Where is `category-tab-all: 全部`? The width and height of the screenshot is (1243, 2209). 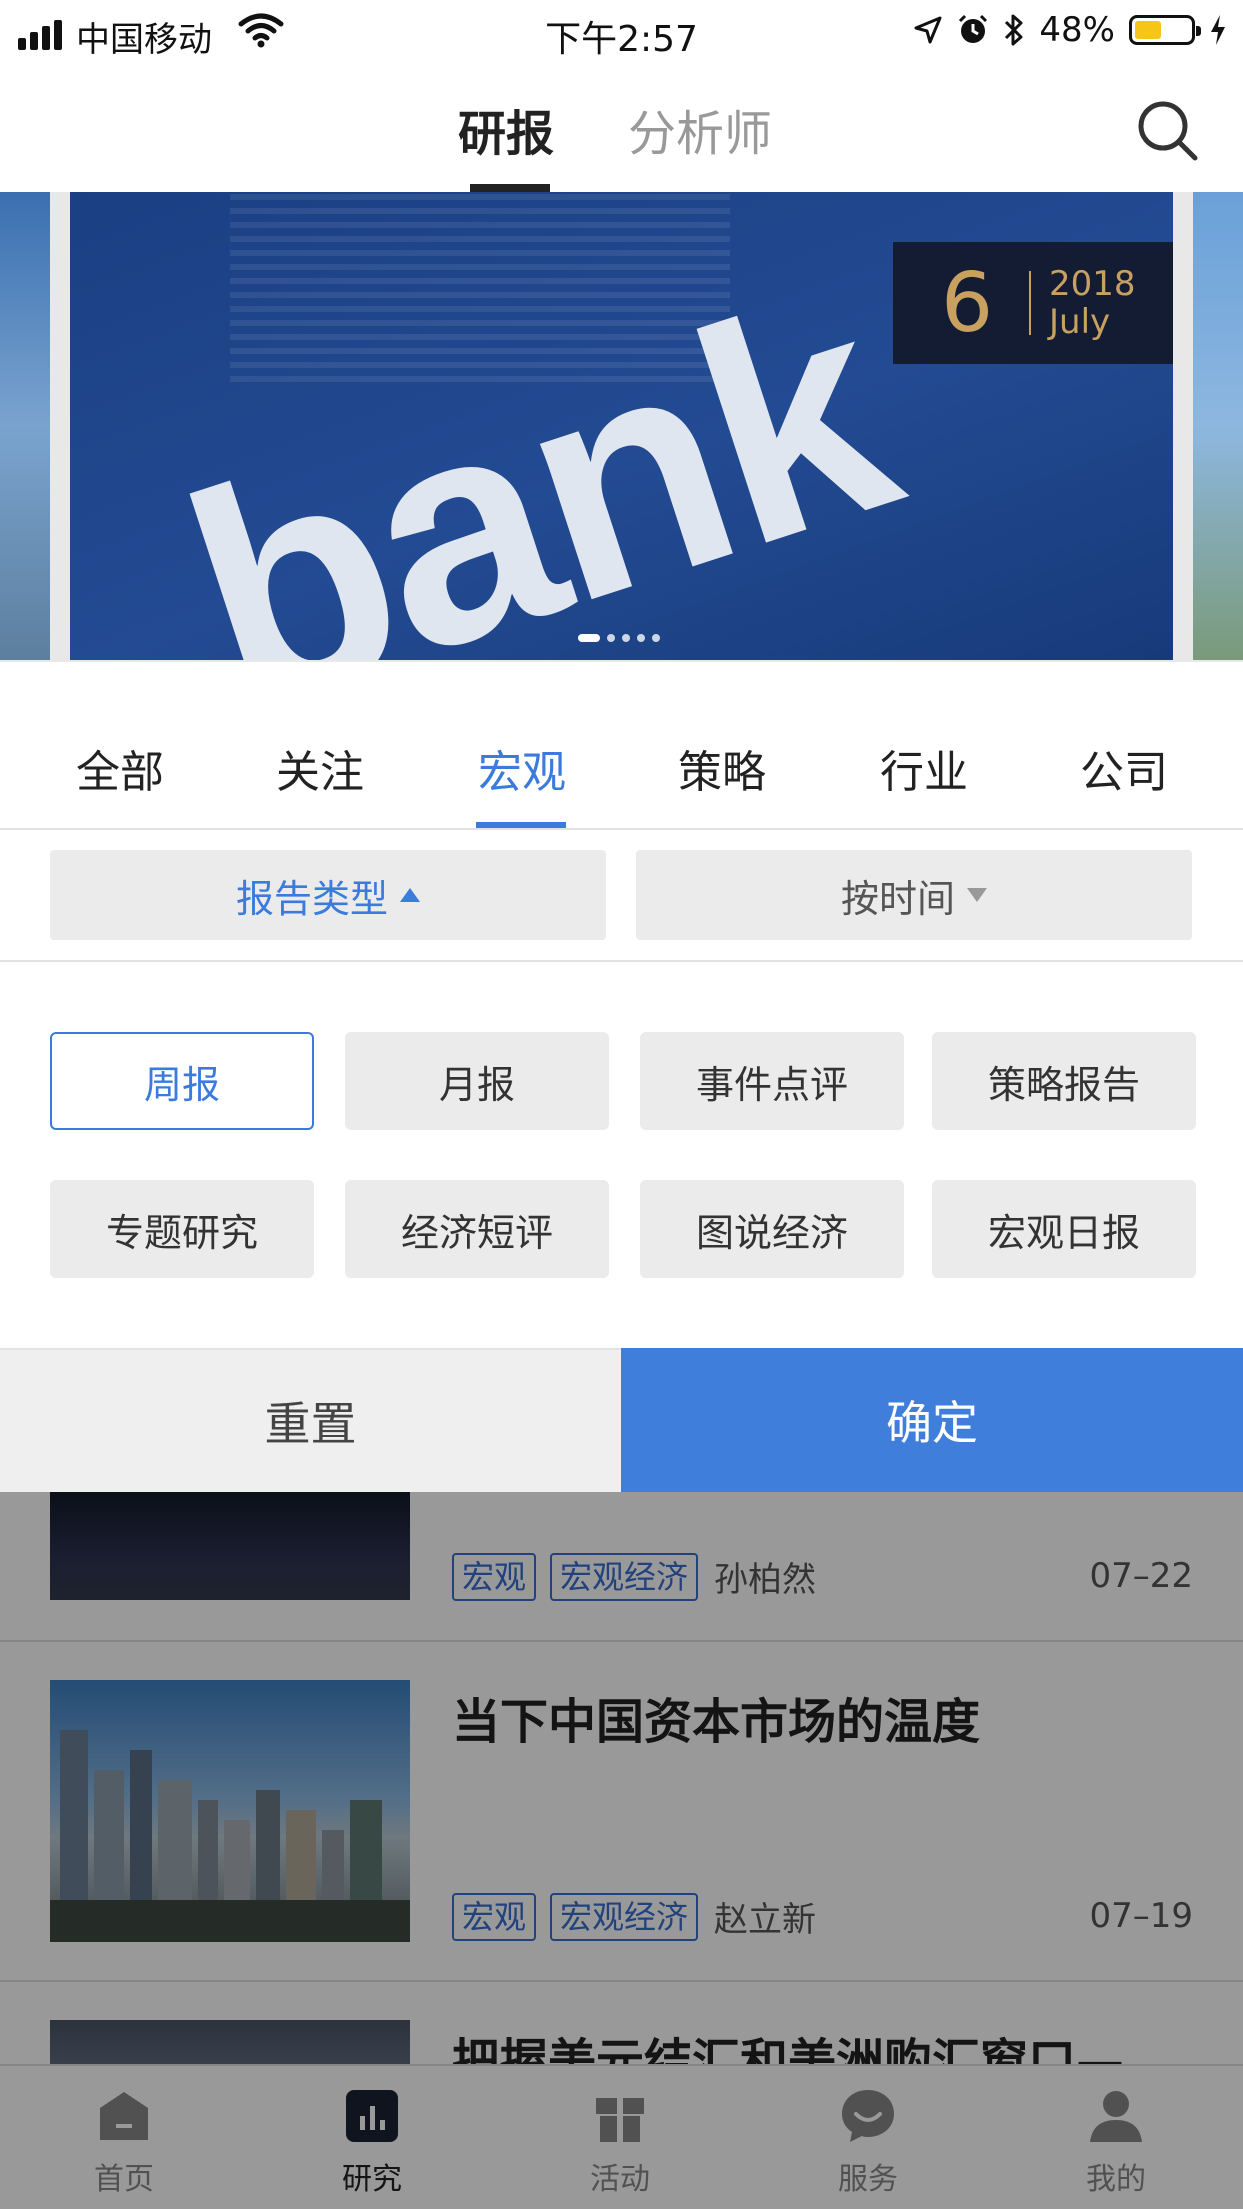
category-tab-all: 全部 is located at coordinates (120, 768).